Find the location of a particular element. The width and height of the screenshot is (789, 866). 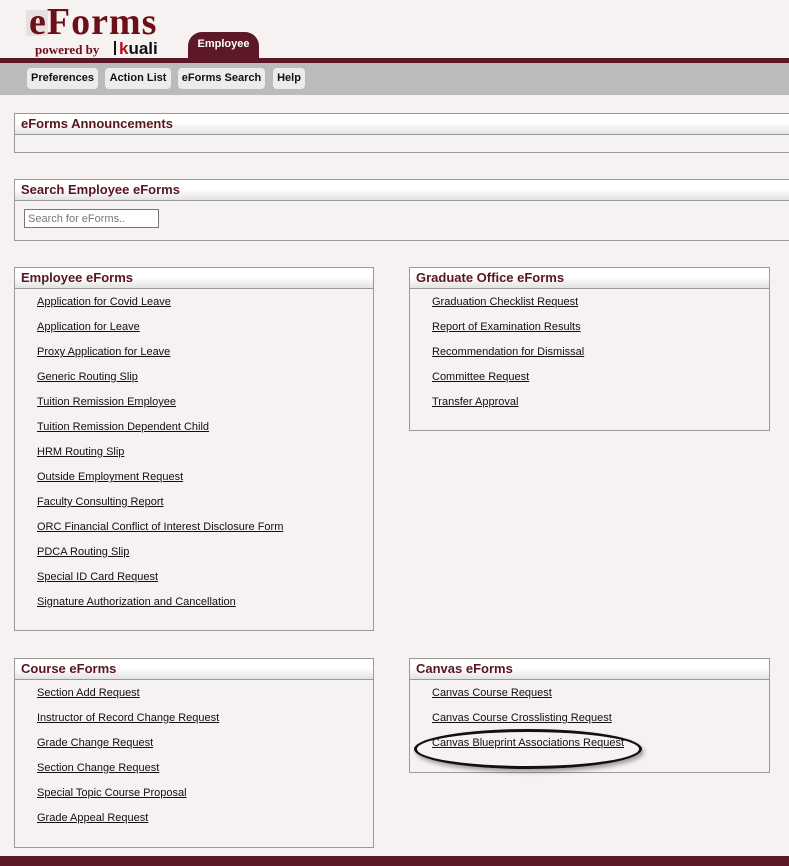

link-grade-change: Grade Change Request is located at coordinates (95, 743).